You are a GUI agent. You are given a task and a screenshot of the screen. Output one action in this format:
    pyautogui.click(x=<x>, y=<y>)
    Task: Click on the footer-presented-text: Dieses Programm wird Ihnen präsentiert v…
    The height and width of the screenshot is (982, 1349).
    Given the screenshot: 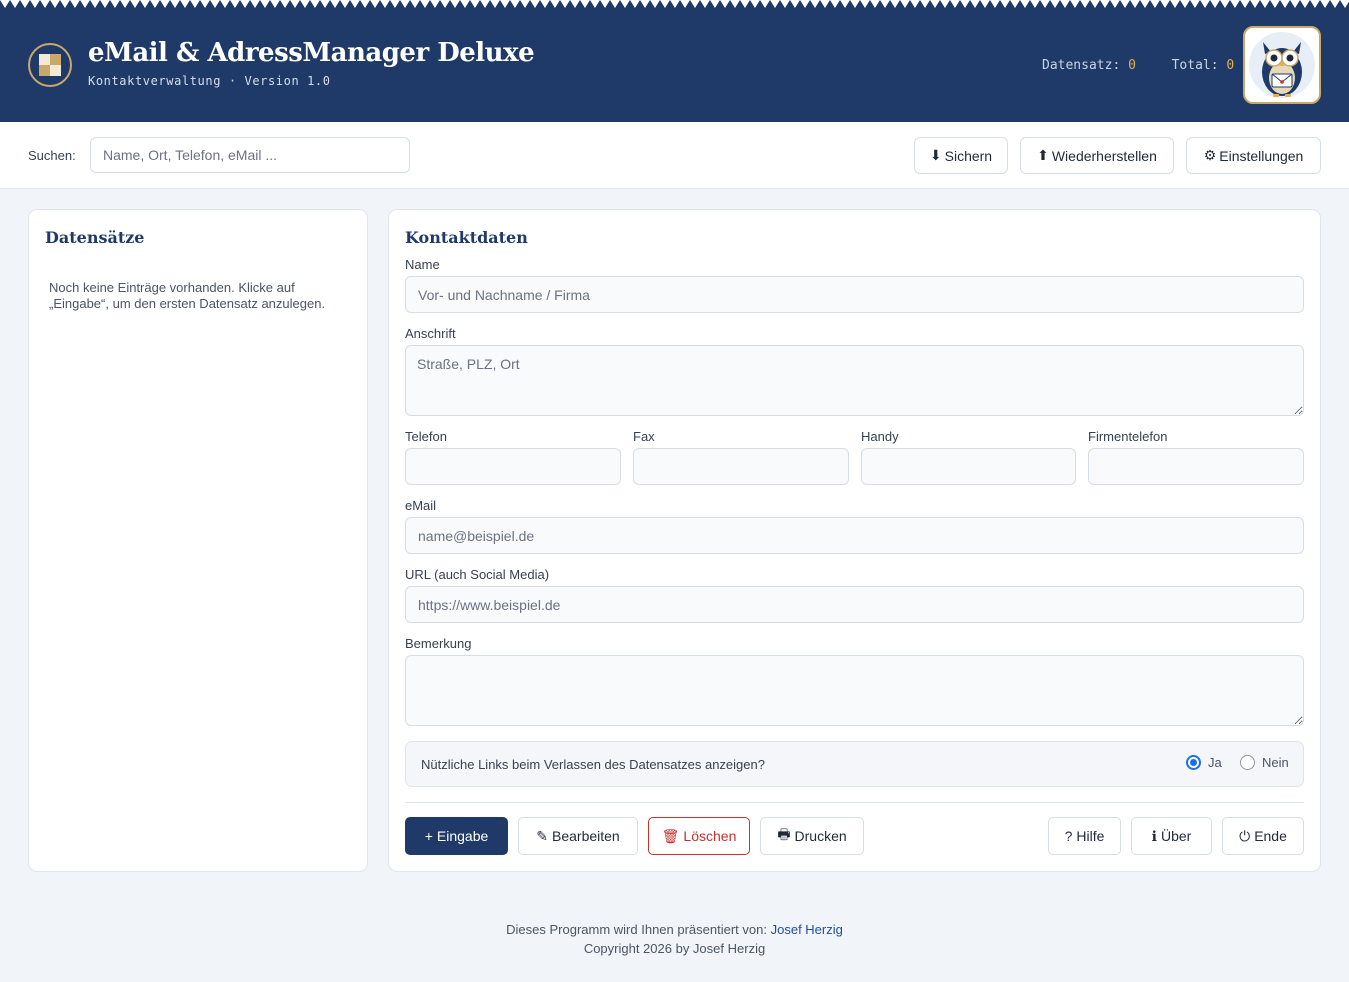 What is the action you would take?
    pyautogui.click(x=636, y=929)
    